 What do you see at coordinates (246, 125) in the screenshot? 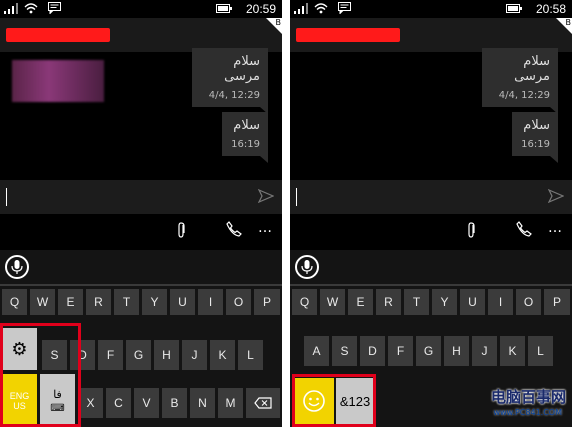
I see `message-text: سلام` at bounding box center [246, 125].